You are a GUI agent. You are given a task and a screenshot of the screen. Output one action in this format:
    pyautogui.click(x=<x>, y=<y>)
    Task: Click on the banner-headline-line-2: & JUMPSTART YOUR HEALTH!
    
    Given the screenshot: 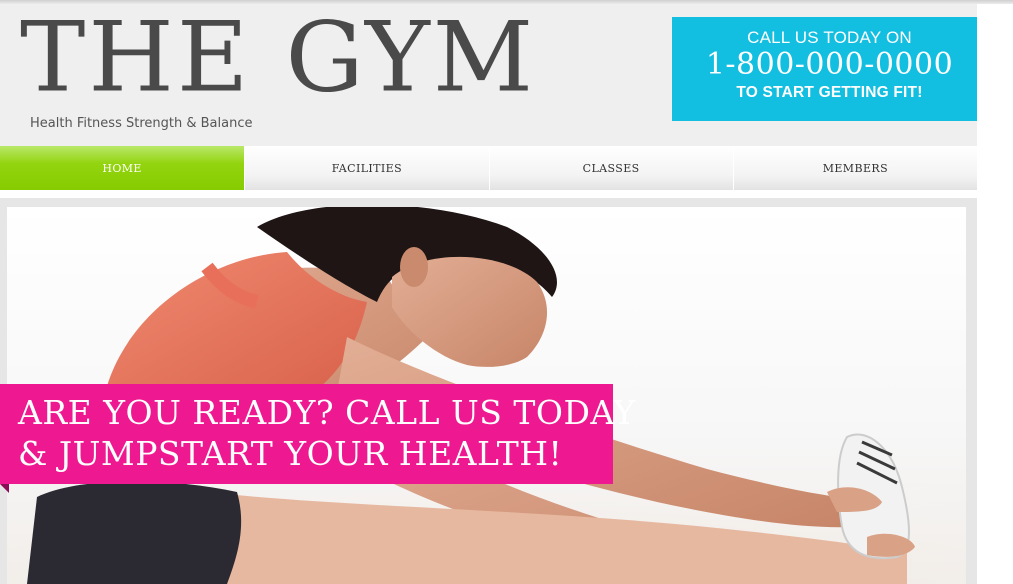 What is the action you would take?
    pyautogui.click(x=290, y=453)
    